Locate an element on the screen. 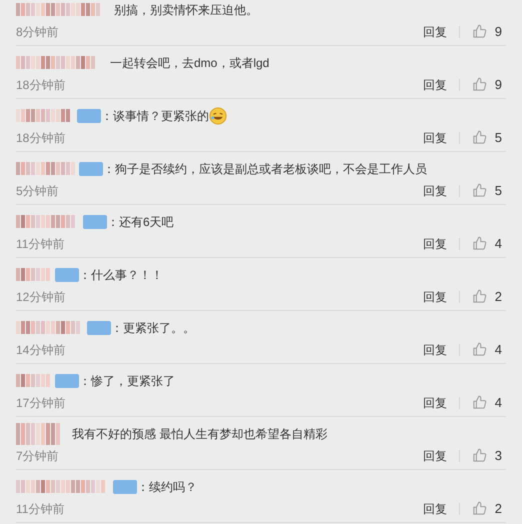 The image size is (522, 524). comment-text: 我有不好的预感 最怕人生有梦却也希望各自精彩 is located at coordinates (200, 434).